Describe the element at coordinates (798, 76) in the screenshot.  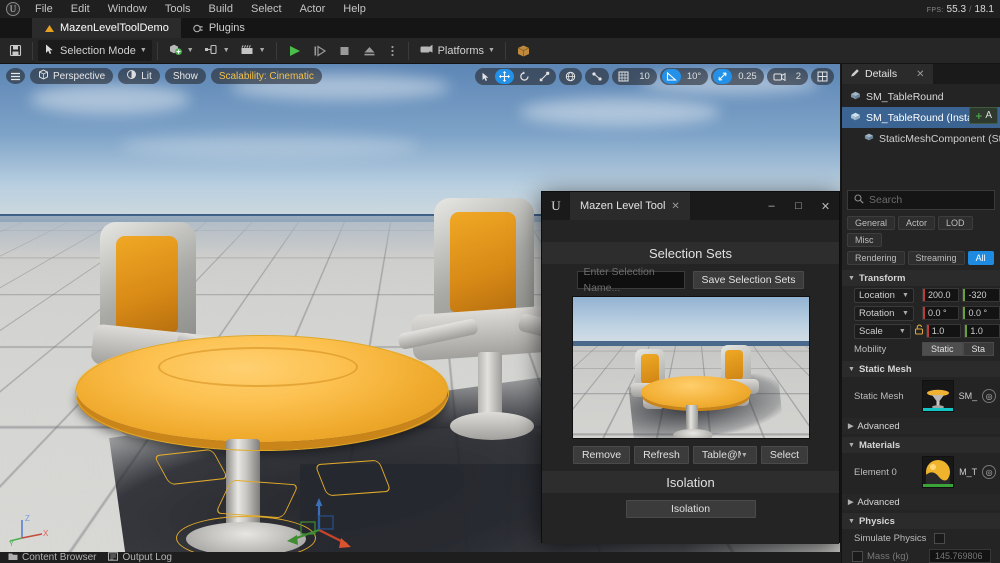
I see `camera-speed-value: 2` at that location.